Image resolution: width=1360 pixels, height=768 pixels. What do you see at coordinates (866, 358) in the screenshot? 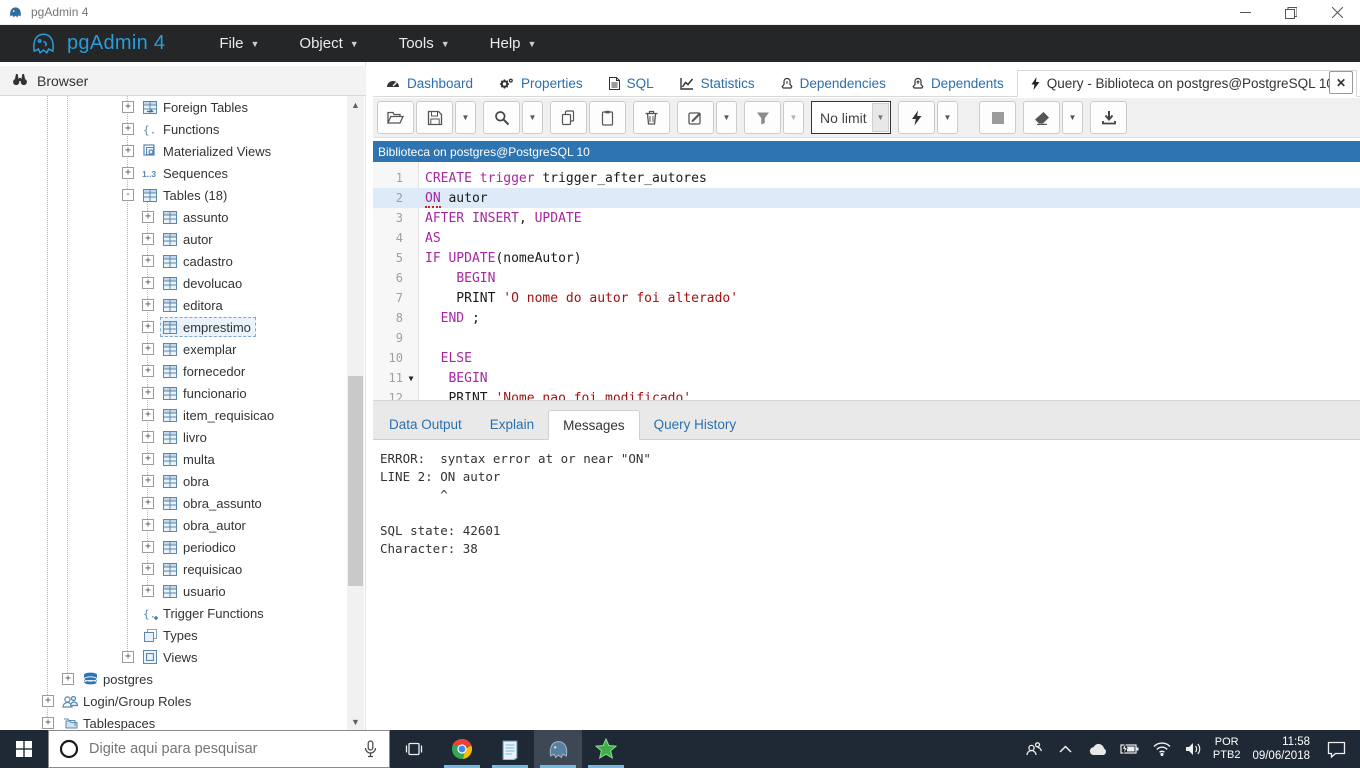
I see `code-line-10: 10 ELSE` at bounding box center [866, 358].